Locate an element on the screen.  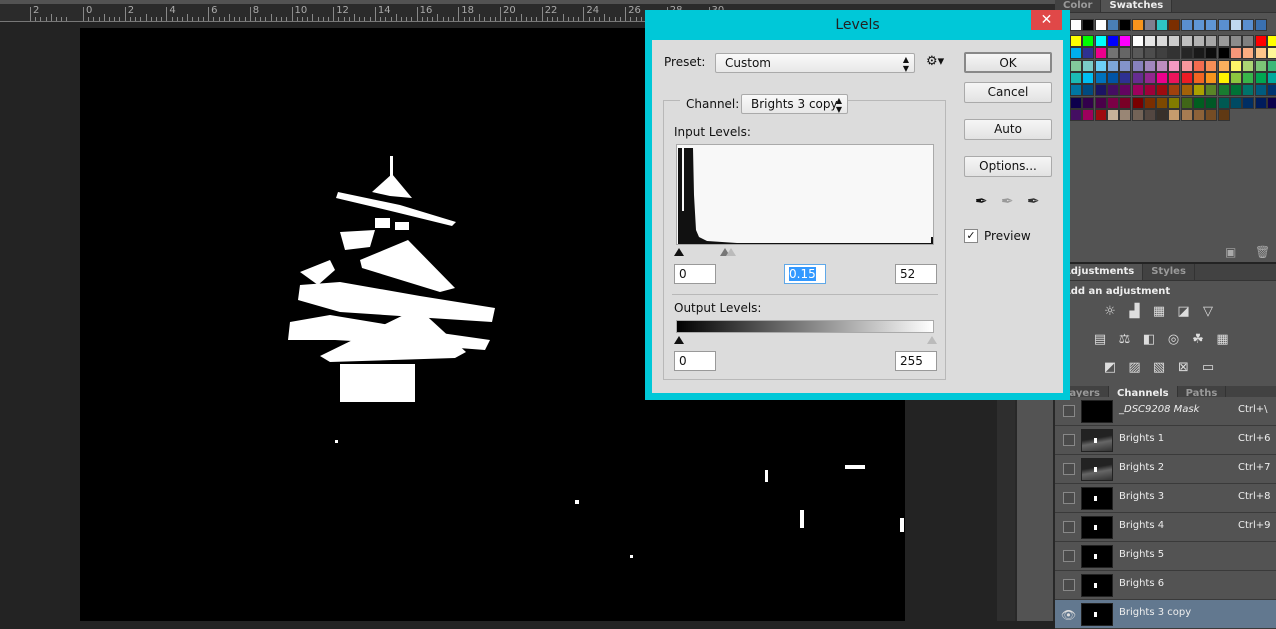
auto-button: Auto is located at coordinates (1008, 129).